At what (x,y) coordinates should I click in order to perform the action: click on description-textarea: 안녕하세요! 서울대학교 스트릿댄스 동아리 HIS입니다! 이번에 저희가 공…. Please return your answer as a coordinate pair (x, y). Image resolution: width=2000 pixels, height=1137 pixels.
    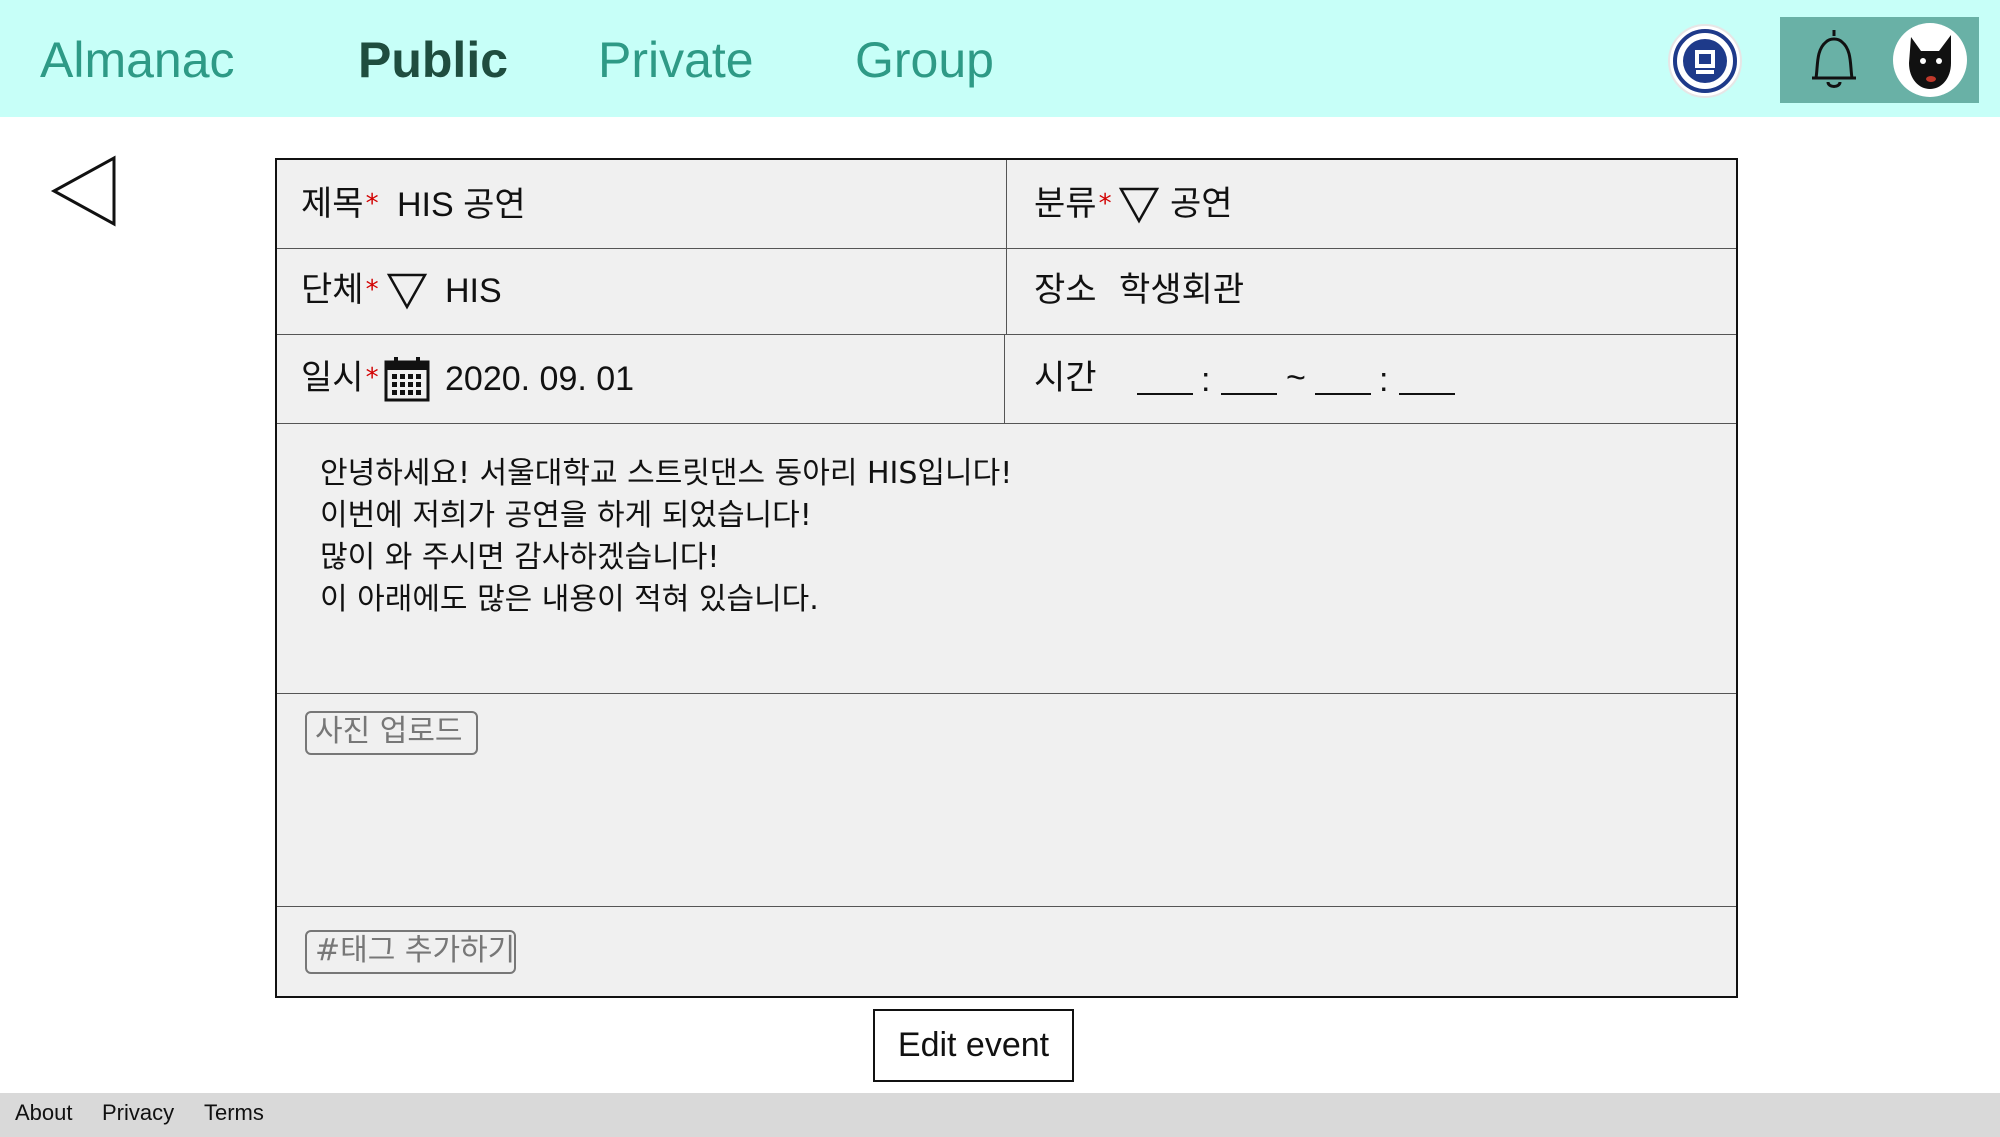
    Looking at the image, I should click on (970, 537).